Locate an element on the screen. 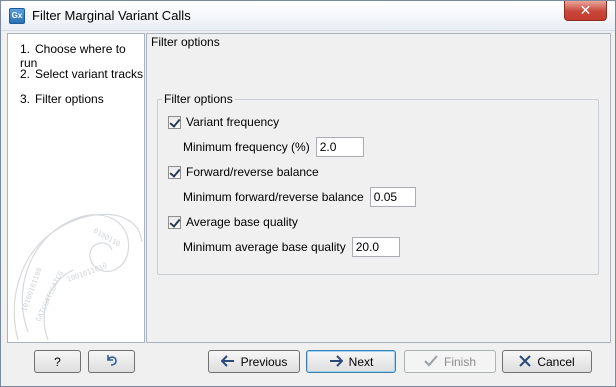 The height and width of the screenshot is (387, 616). step-label: Choose where to run is located at coordinates (73, 56).